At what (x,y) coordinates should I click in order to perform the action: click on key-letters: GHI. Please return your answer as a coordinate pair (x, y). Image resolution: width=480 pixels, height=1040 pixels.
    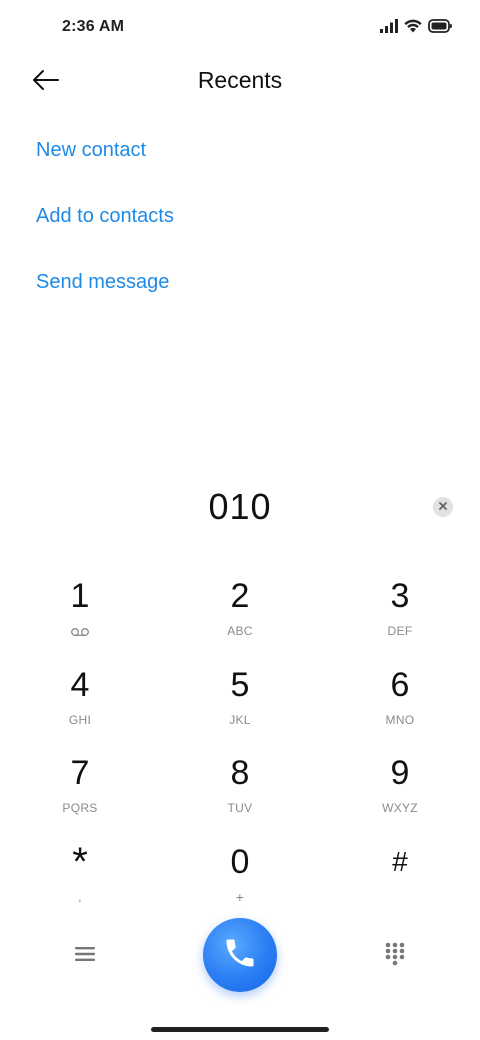
    Looking at the image, I should click on (80, 720).